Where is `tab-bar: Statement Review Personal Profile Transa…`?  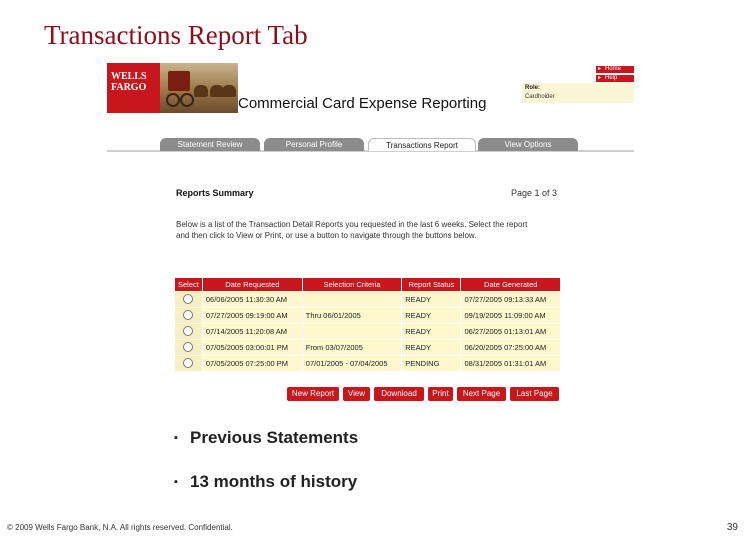
tab-bar: Statement Review Personal Profile Transa… is located at coordinates (370, 145).